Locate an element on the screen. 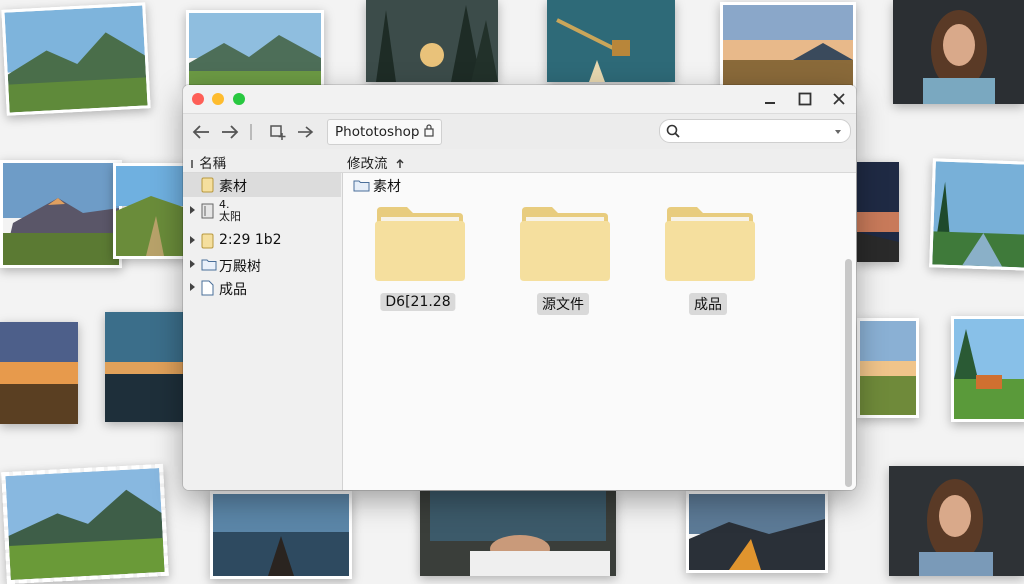 The width and height of the screenshot is (1024, 584). new-folder-button is located at coordinates (278, 132).